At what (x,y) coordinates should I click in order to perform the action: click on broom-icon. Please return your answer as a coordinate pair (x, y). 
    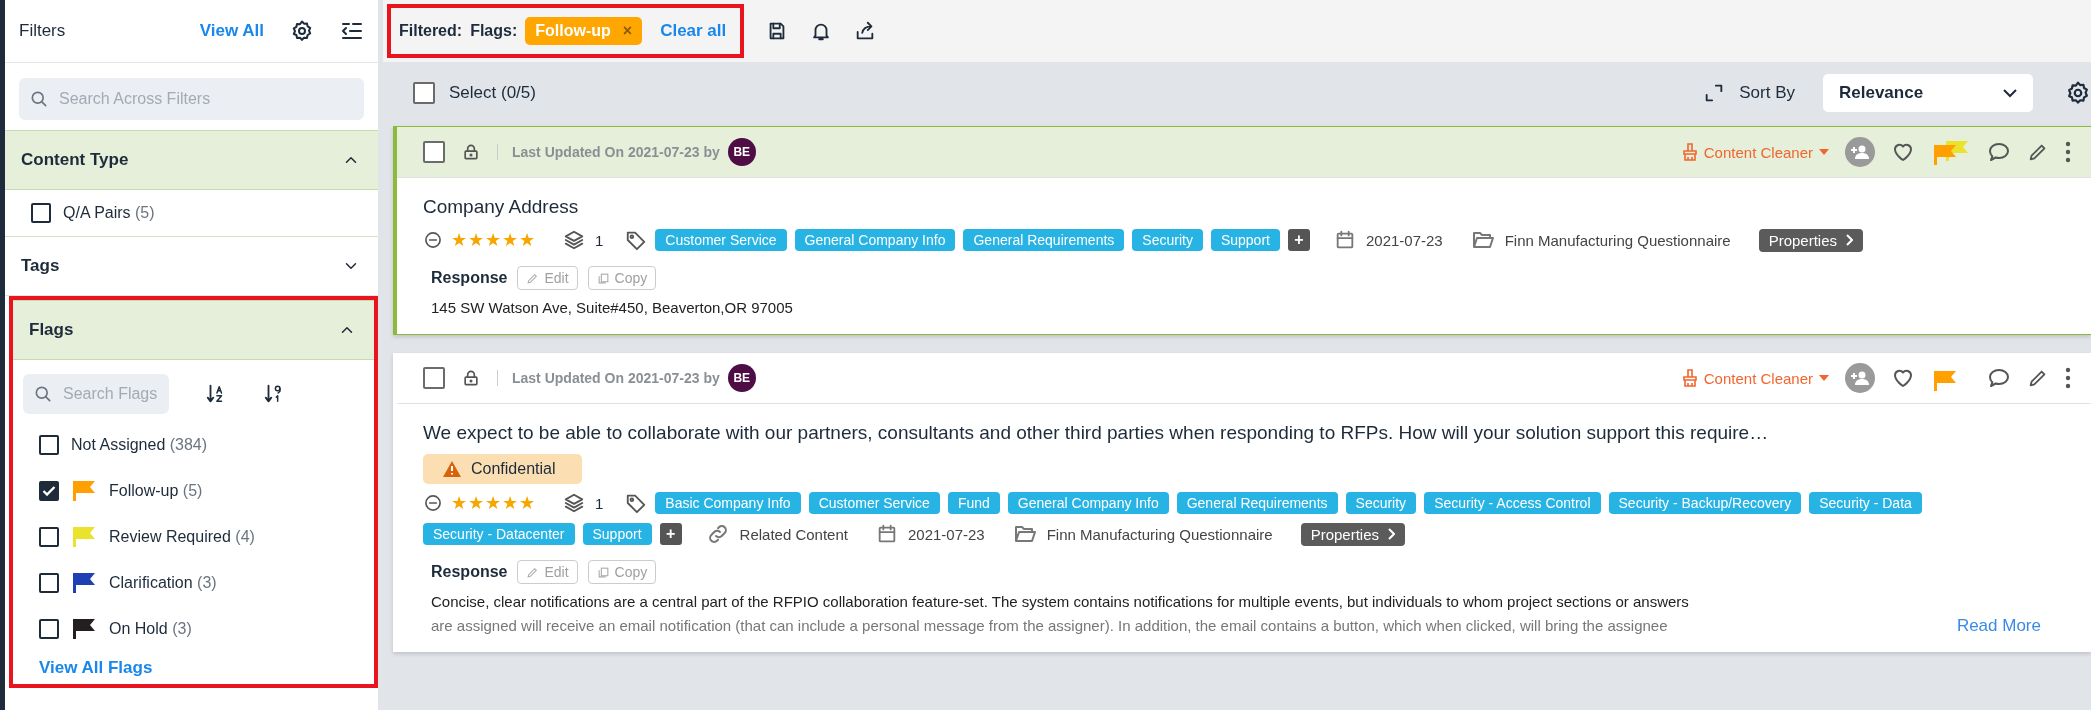
    Looking at the image, I should click on (1689, 152).